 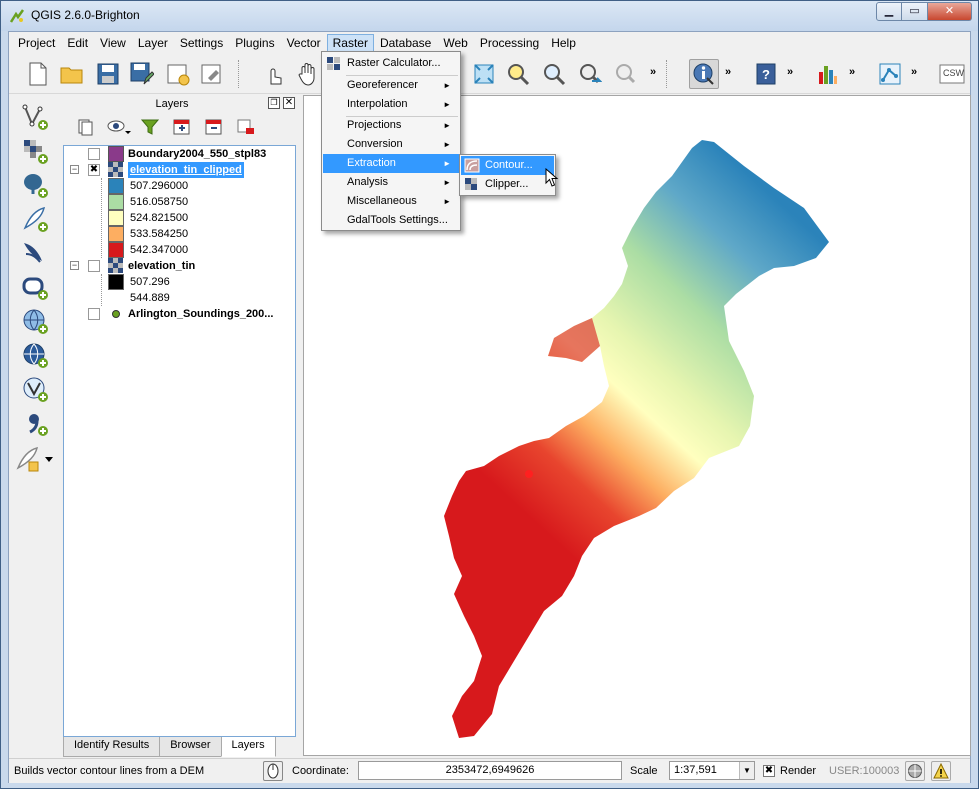 I want to click on add-mssql-layer-button, so click(x=35, y=253).